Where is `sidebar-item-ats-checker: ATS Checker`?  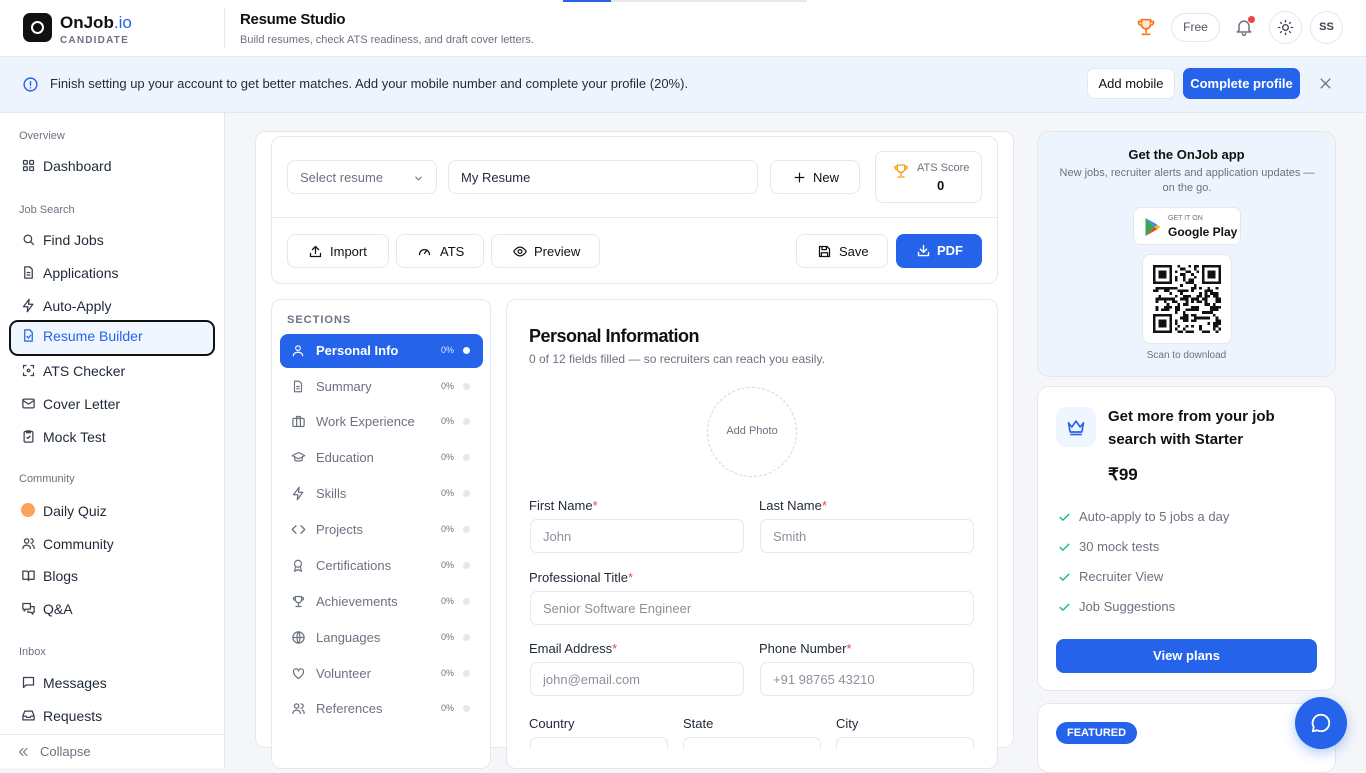
sidebar-item-ats-checker: ATS Checker is located at coordinates (112, 371).